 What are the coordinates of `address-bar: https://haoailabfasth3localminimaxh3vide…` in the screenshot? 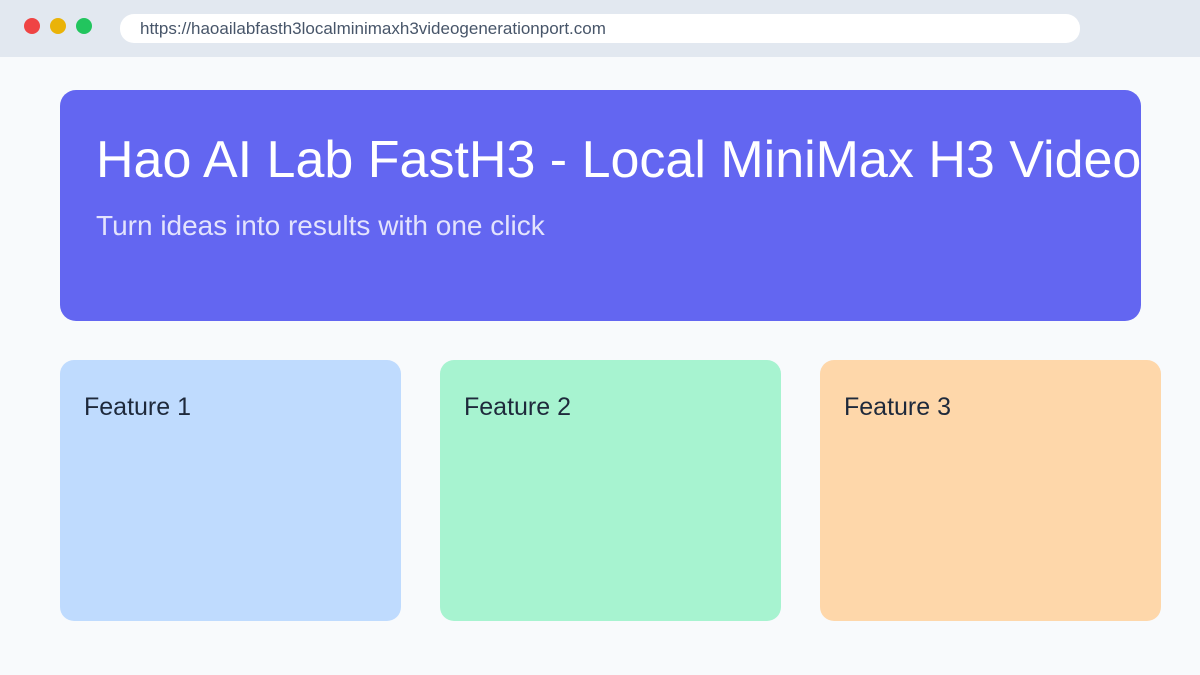 It's located at (600, 28).